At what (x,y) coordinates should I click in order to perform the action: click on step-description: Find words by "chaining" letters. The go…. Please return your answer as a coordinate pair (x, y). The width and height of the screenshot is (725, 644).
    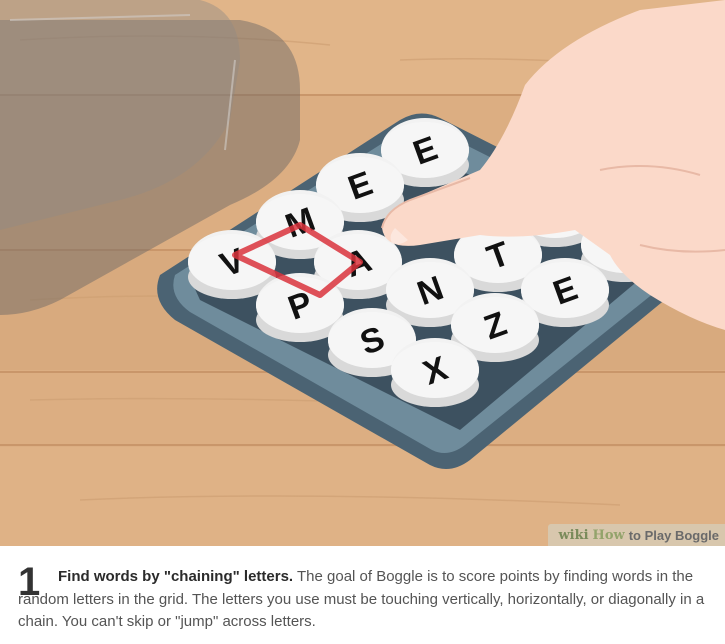
    Looking at the image, I should click on (364, 600).